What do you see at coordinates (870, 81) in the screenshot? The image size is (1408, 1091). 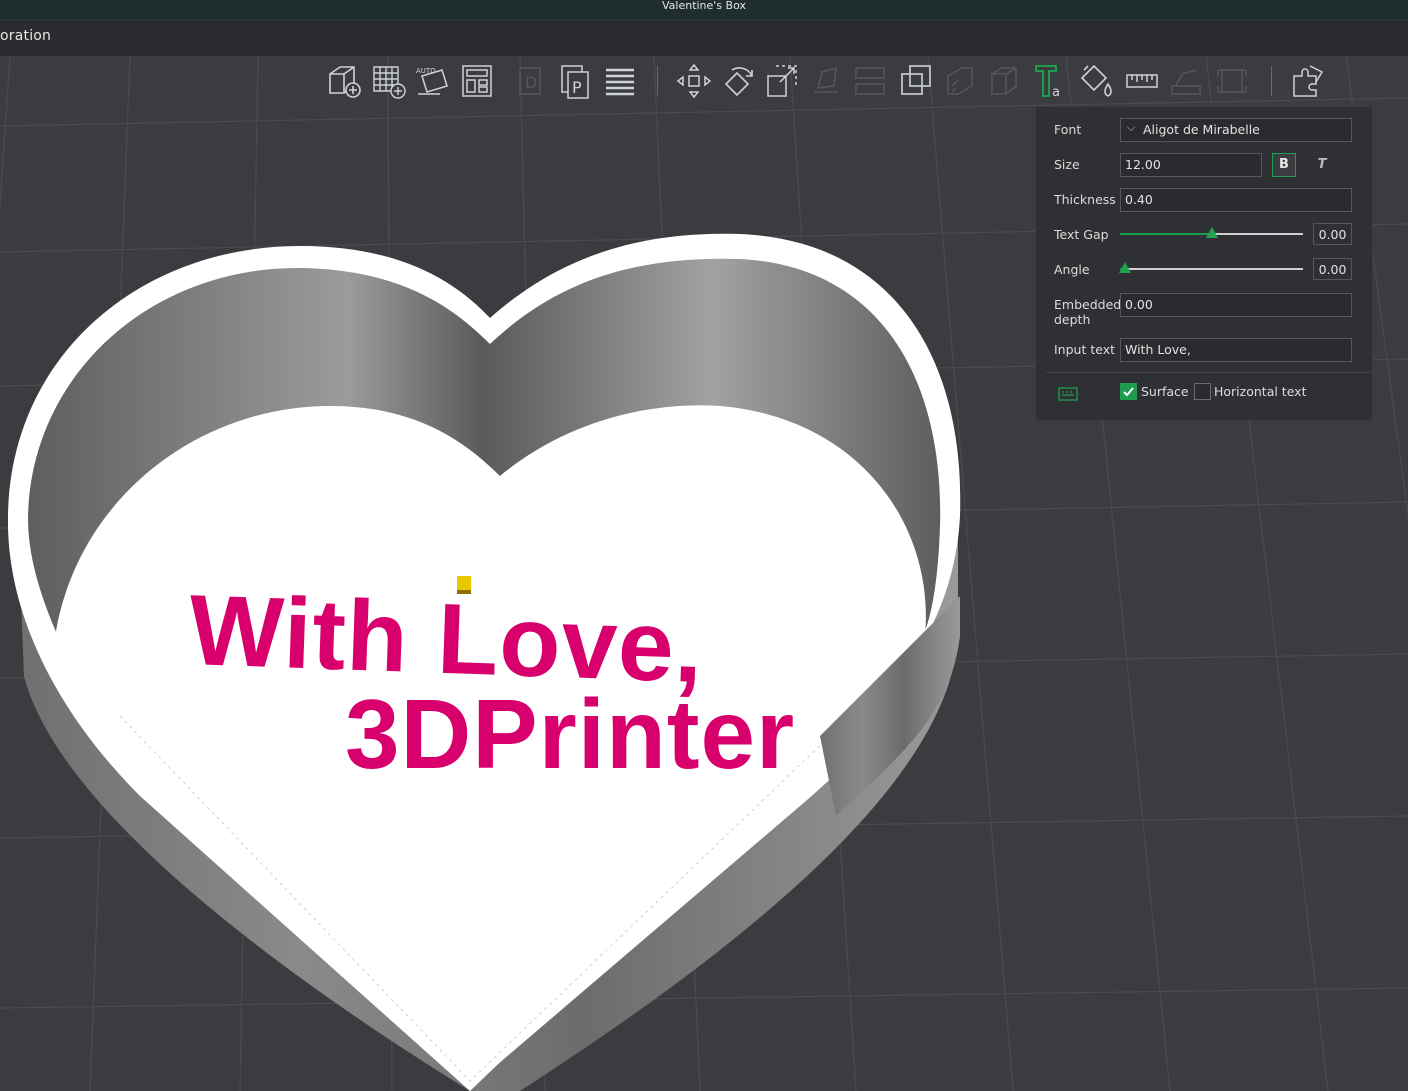 I see `cut-icon` at bounding box center [870, 81].